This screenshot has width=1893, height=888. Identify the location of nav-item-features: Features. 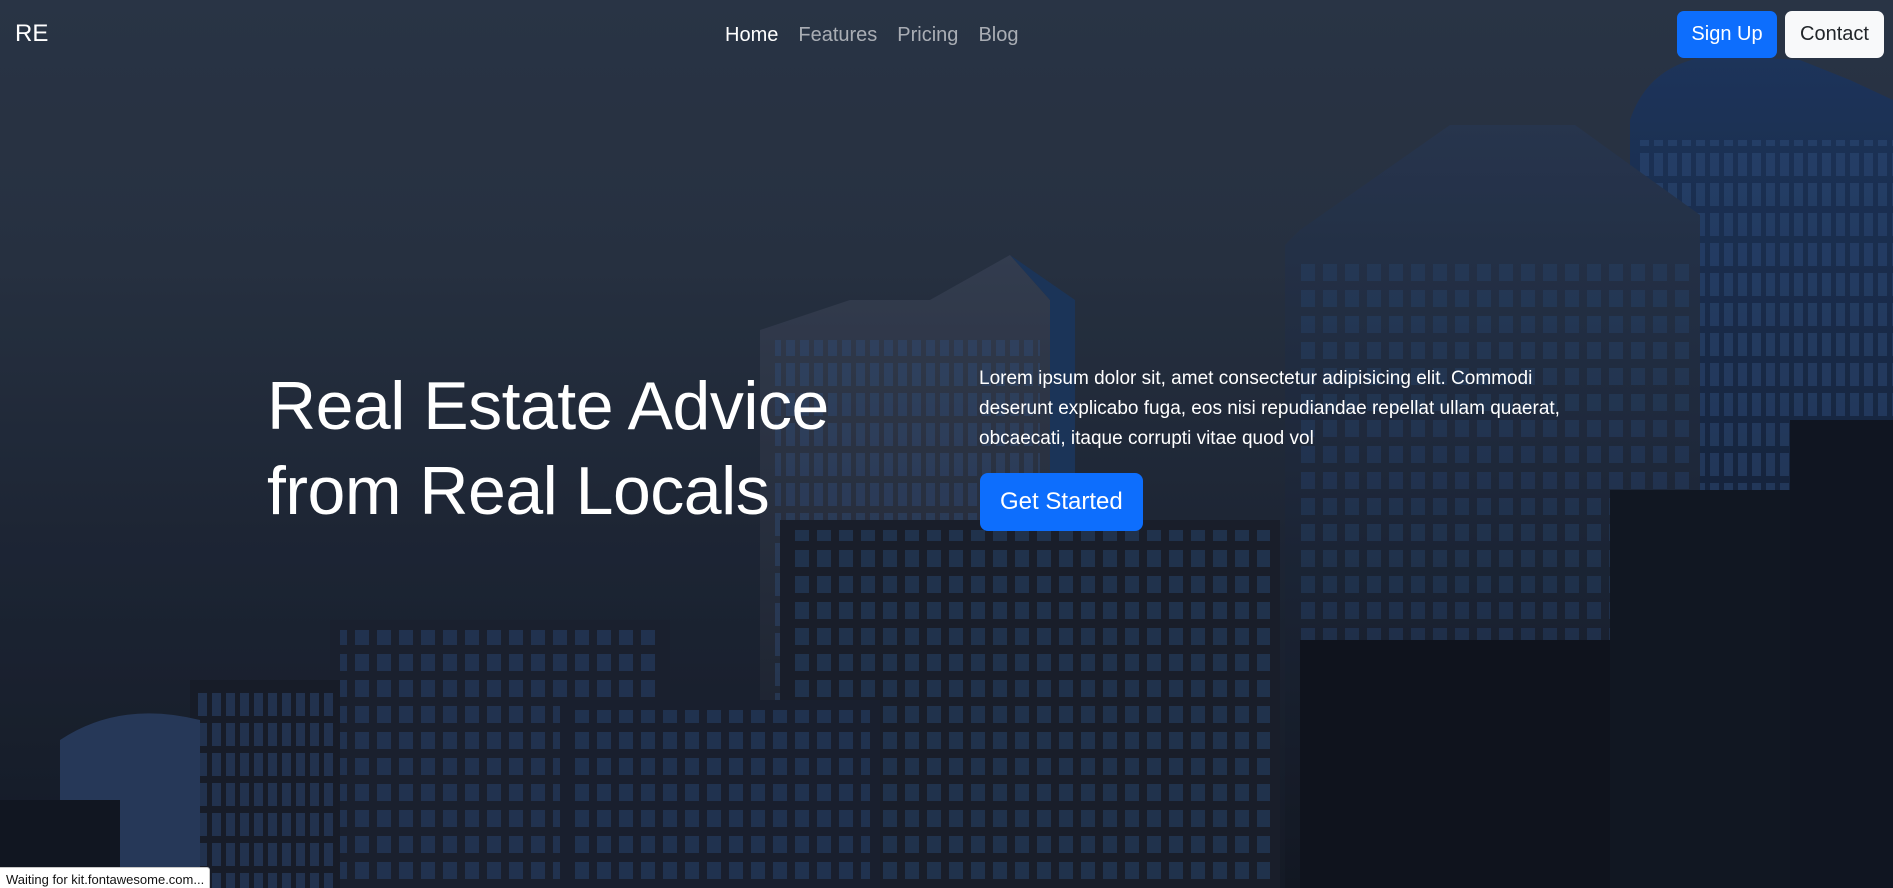
(837, 35).